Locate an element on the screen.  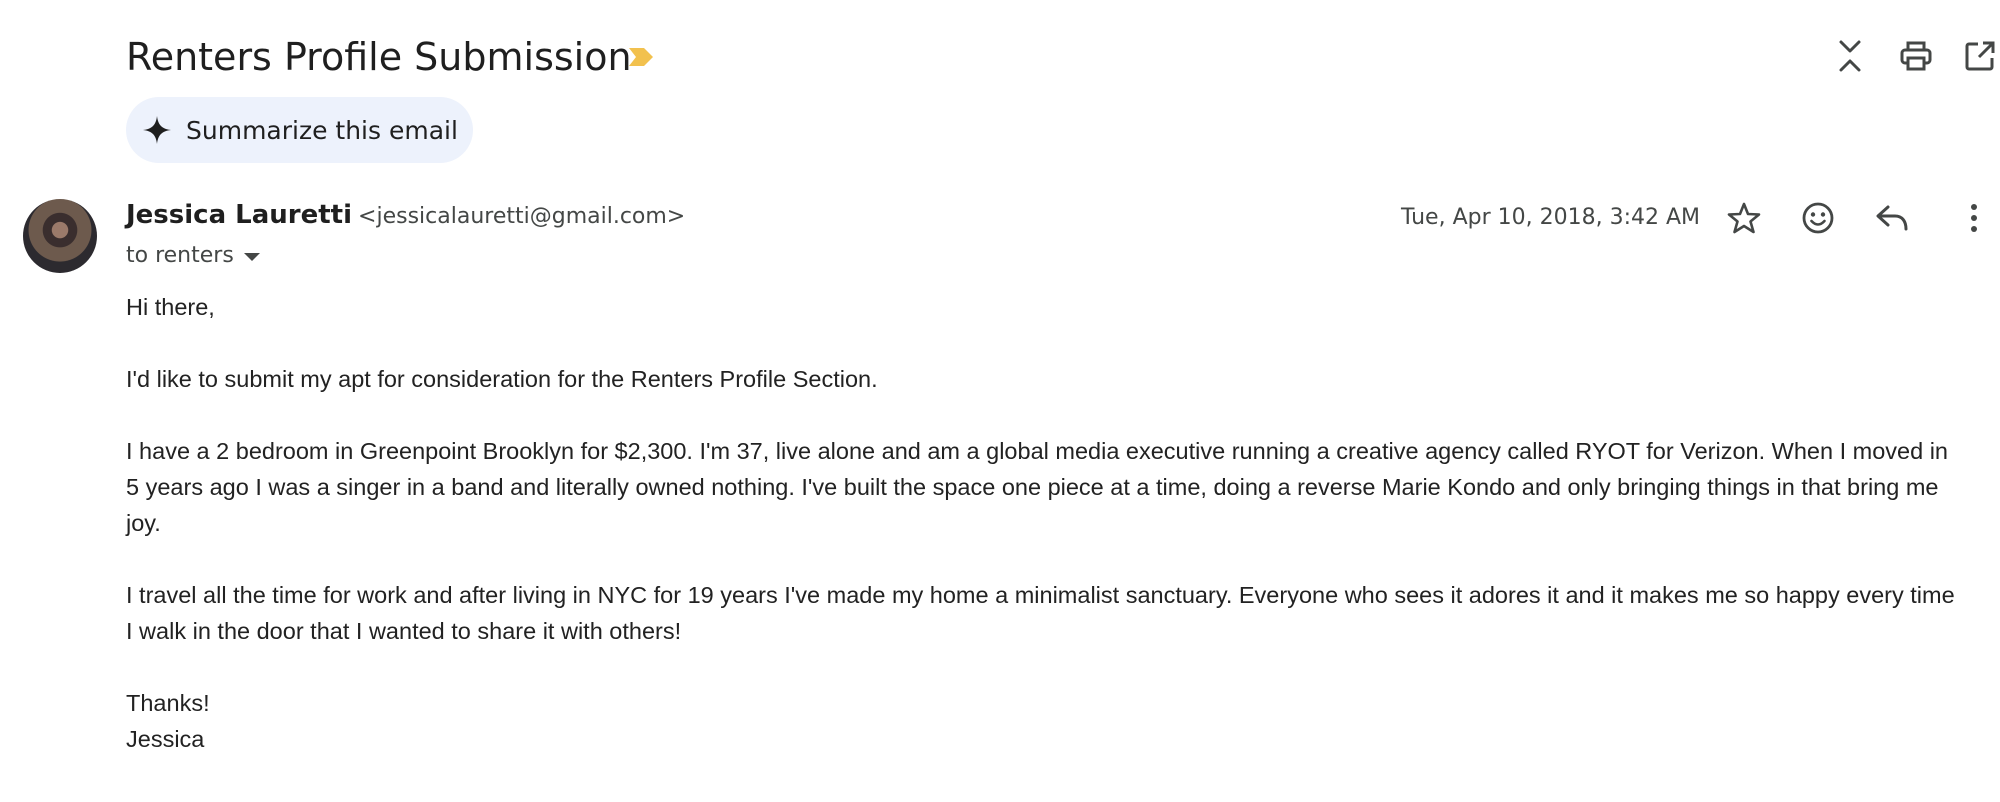
message-date: Tue, Apr 10, 2018, 3:42 AM is located at coordinates (1550, 217).